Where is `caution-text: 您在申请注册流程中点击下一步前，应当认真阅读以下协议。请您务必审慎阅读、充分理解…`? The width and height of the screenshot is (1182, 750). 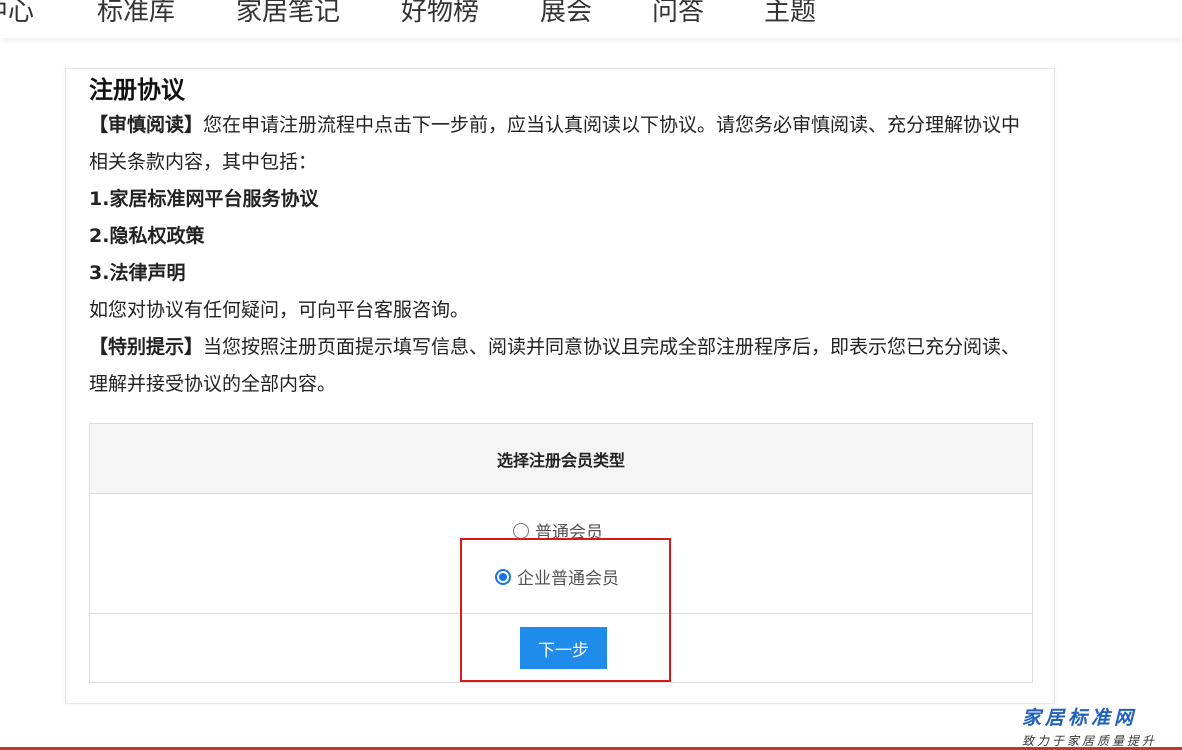 caution-text: 您在申请注册流程中点击下一步前，应当认真阅读以下协议。请您务必审慎阅读、充分理解… is located at coordinates (555, 143).